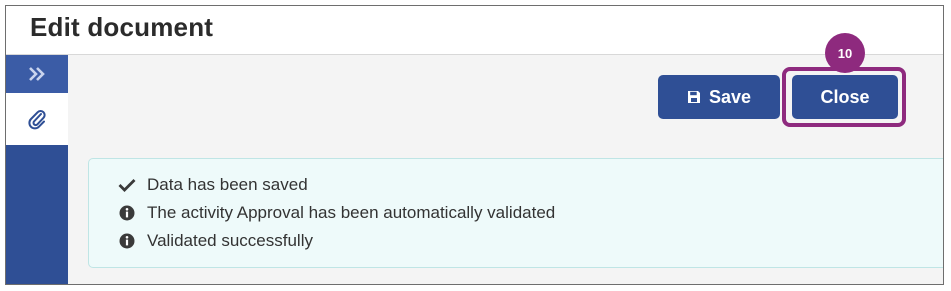 The image size is (951, 291). Describe the element at coordinates (127, 185) in the screenshot. I see `checkmark-icon` at that location.